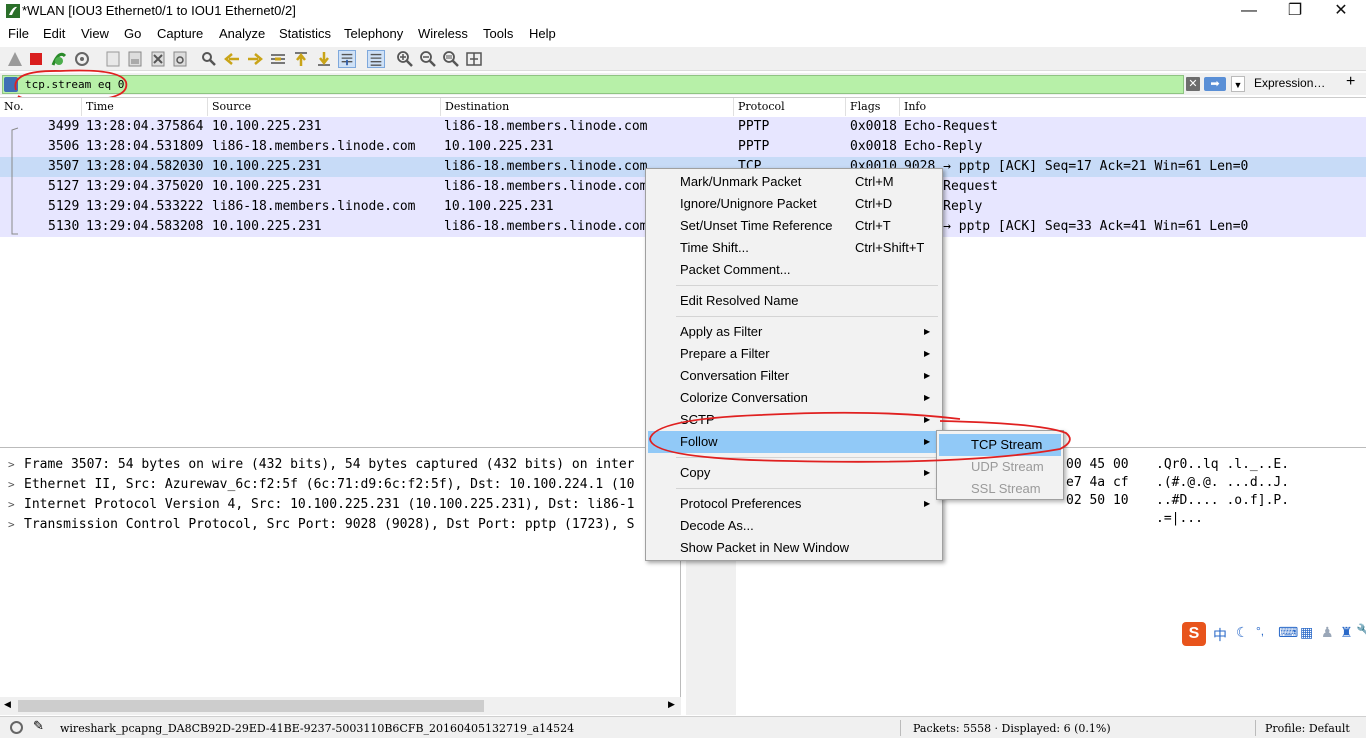  Describe the element at coordinates (41, 107) in the screenshot. I see `column-header-no: No.` at that location.